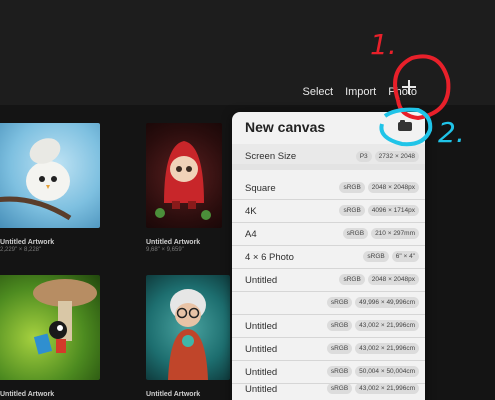 This screenshot has width=495, height=400. Describe the element at coordinates (405, 125) in the screenshot. I see `new-custom-canvas-icon` at that location.